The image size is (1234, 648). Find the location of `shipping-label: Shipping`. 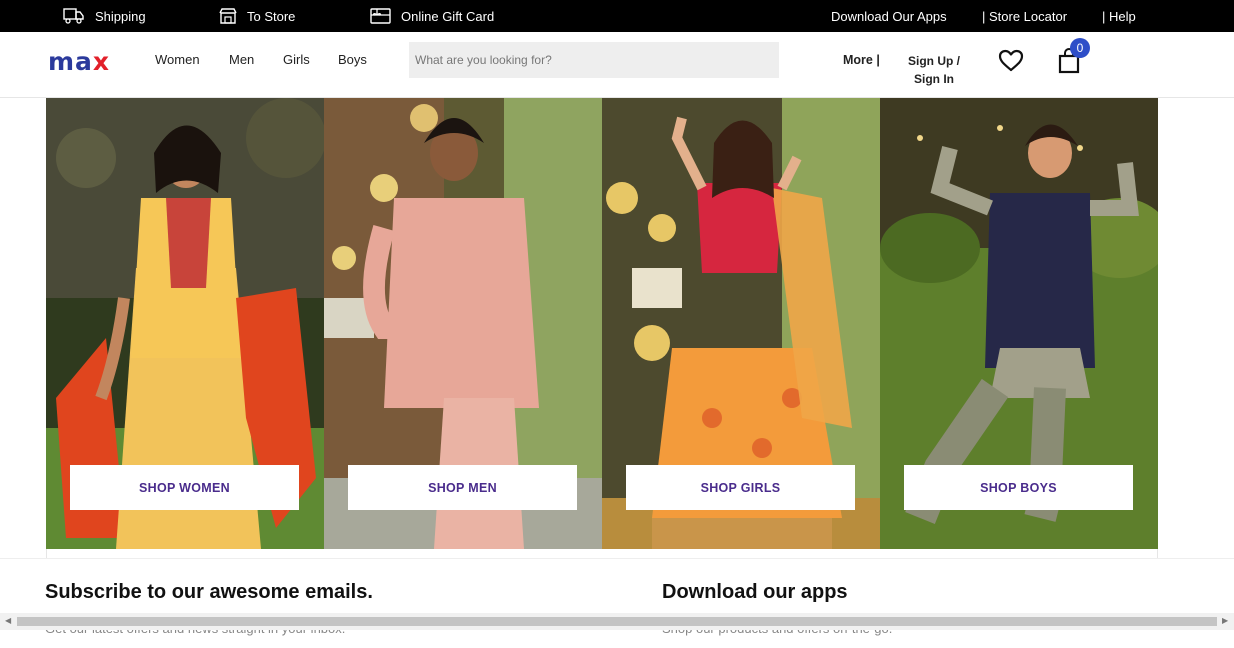

shipping-label: Shipping is located at coordinates (120, 16).